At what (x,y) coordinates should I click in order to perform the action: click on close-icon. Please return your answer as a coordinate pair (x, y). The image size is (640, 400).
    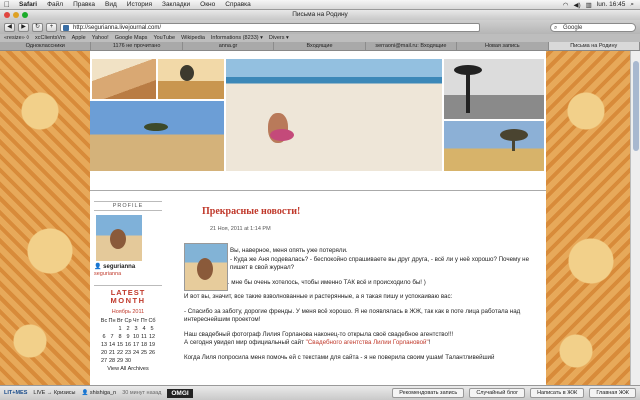
    Looking at the image, I should click on (7, 15).